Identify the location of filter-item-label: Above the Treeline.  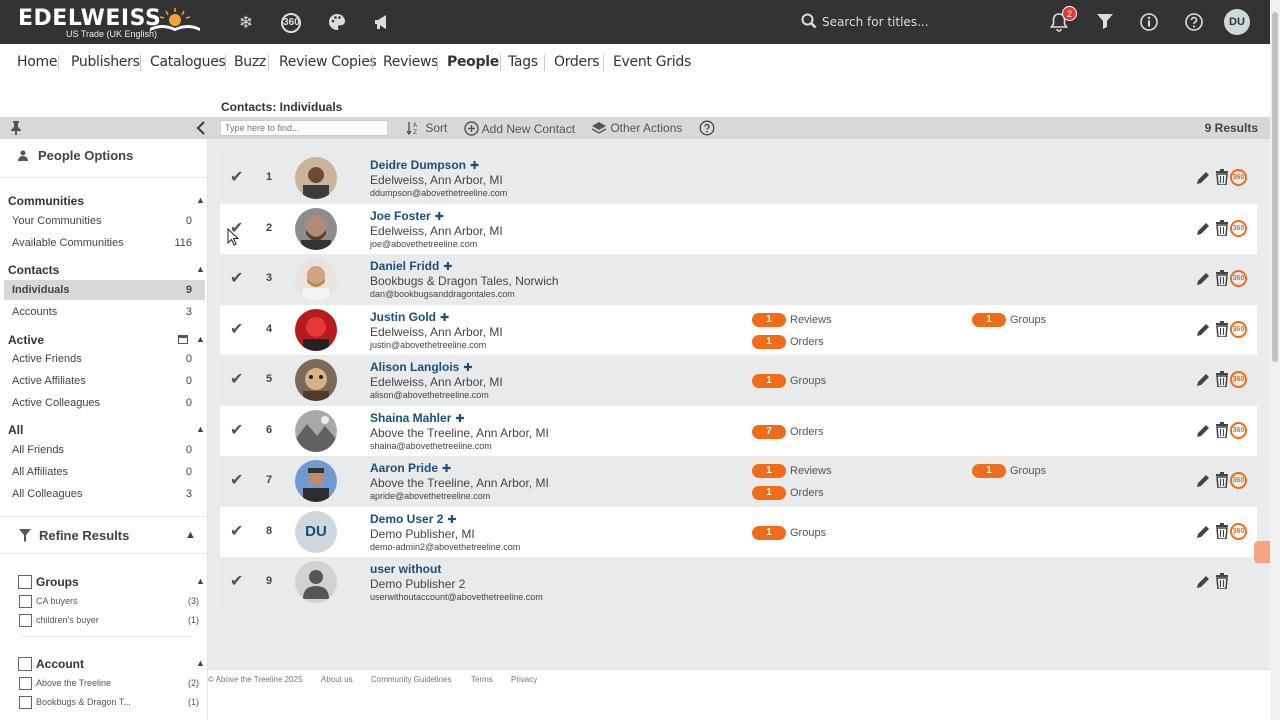
(73, 683).